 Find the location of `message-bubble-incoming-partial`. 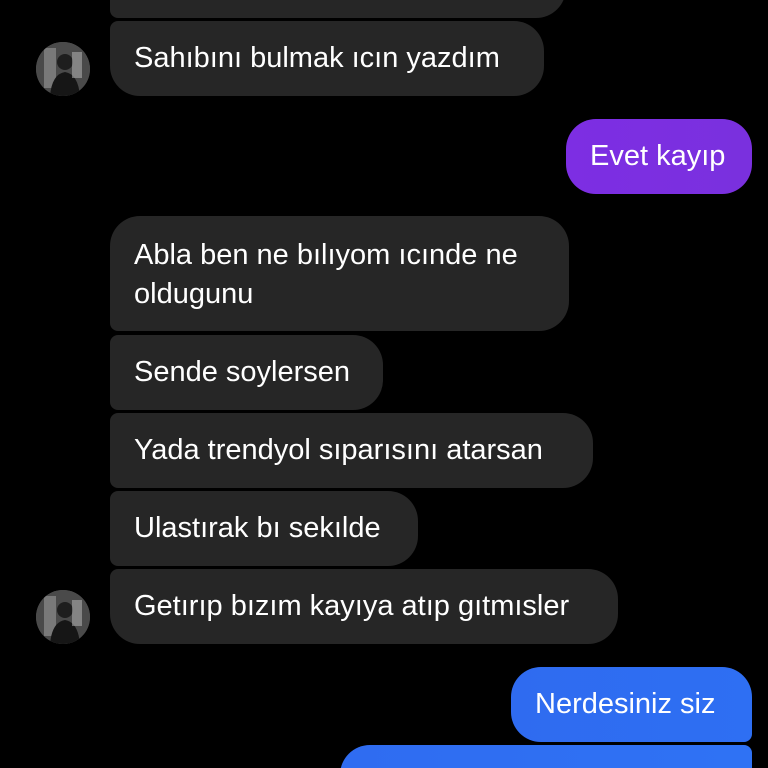

message-bubble-incoming-partial is located at coordinates (338, 9).